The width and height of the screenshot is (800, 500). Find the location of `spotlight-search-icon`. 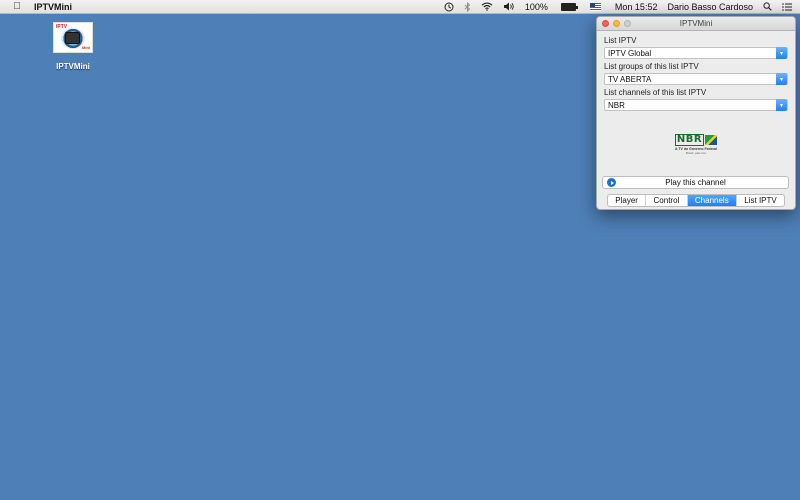

spotlight-search-icon is located at coordinates (767, 7).